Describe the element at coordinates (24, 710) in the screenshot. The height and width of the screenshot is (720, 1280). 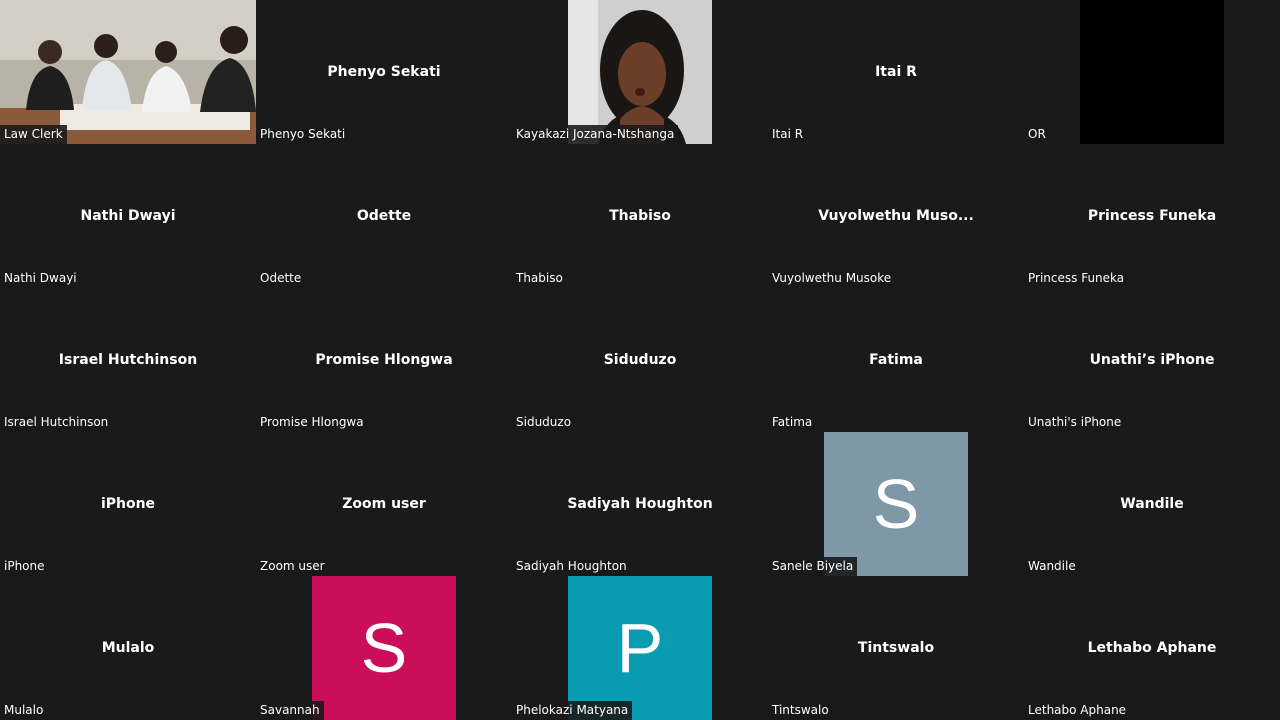
I see `participant-name-tag: Mulalo` at that location.